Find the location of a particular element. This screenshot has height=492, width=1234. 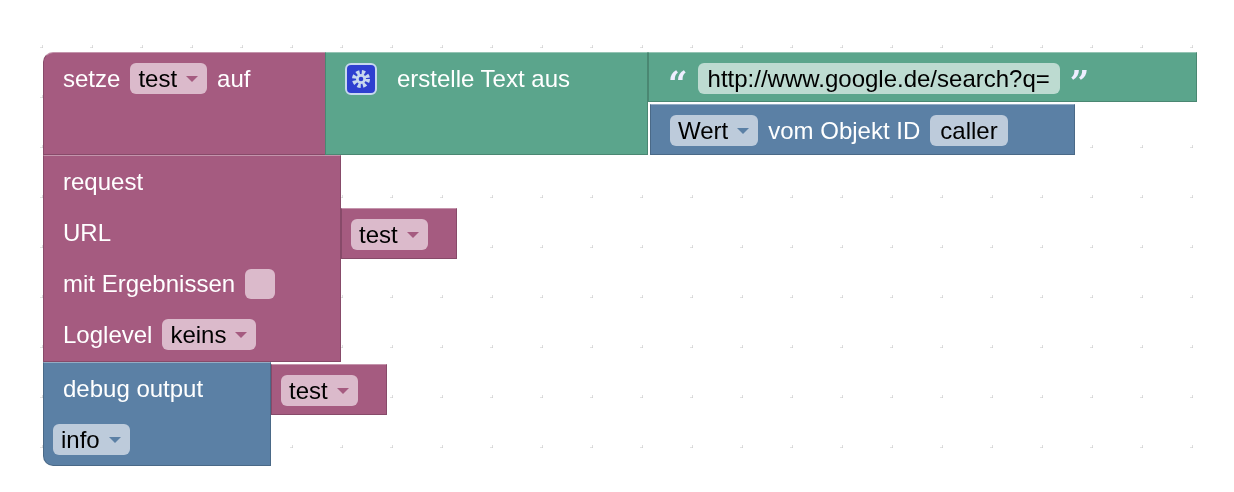

debug-output-block: debug output info is located at coordinates (157, 414).